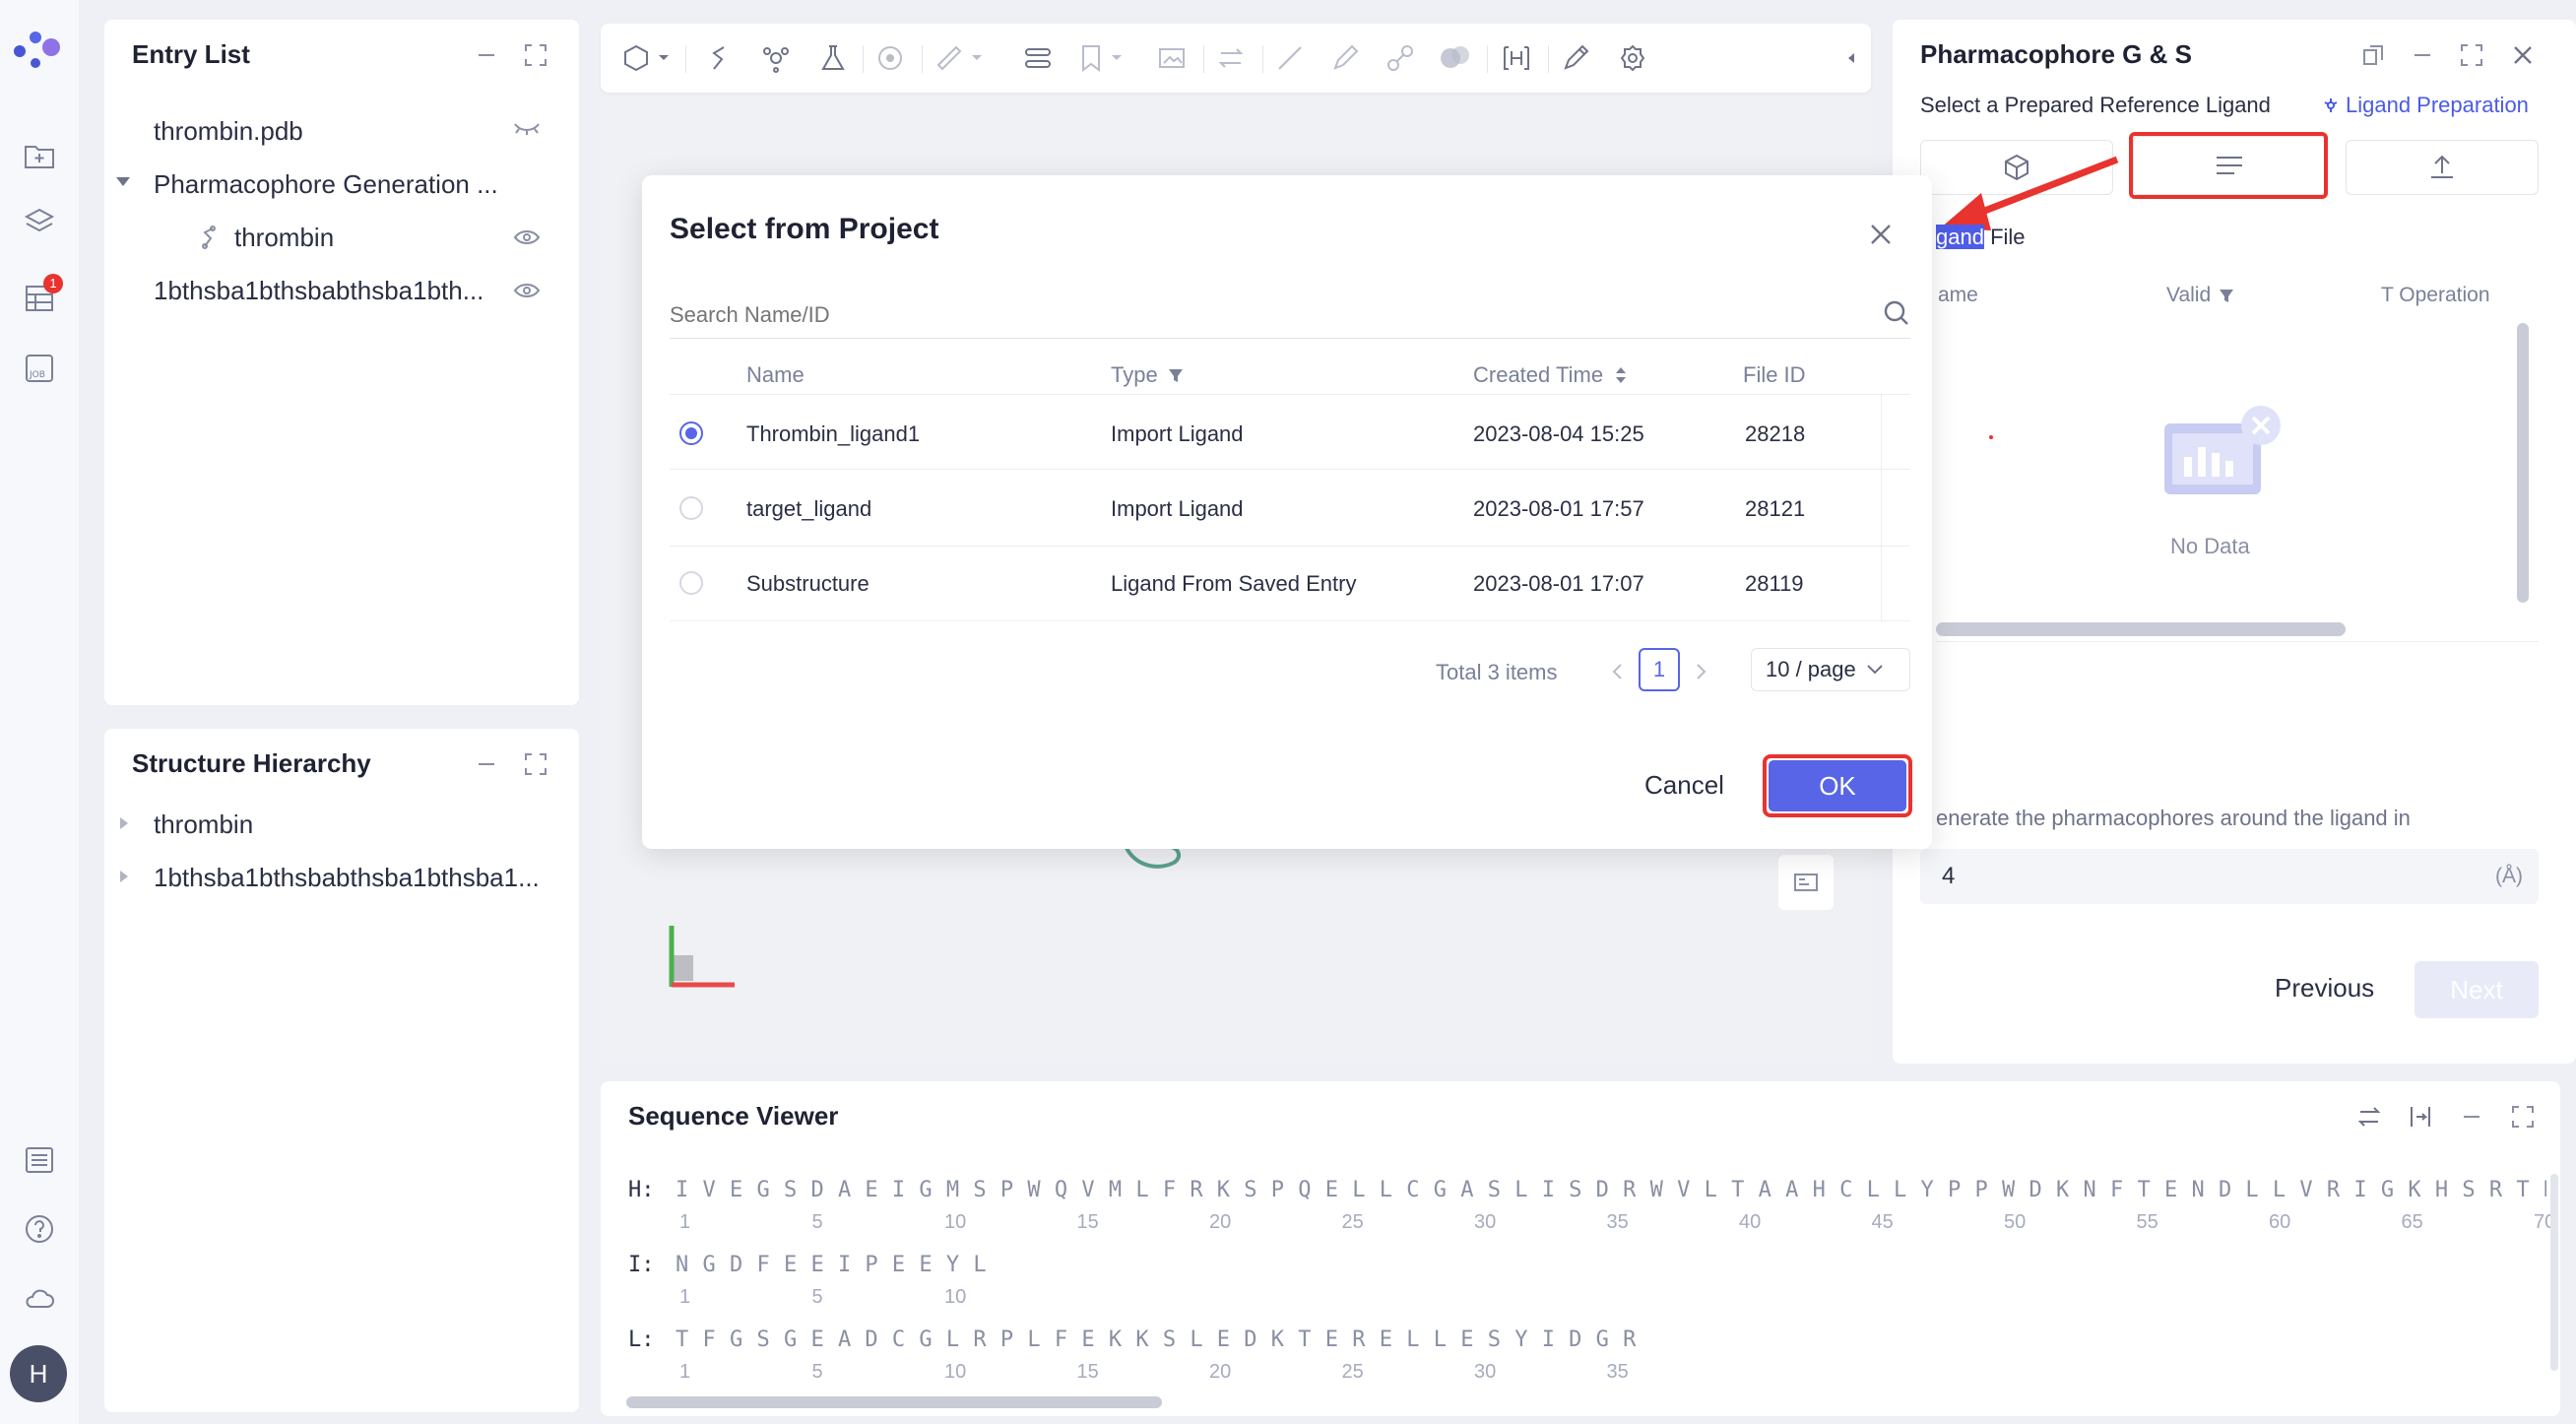  Describe the element at coordinates (1497, 672) in the screenshot. I see `total-items: Total 3 items` at that location.